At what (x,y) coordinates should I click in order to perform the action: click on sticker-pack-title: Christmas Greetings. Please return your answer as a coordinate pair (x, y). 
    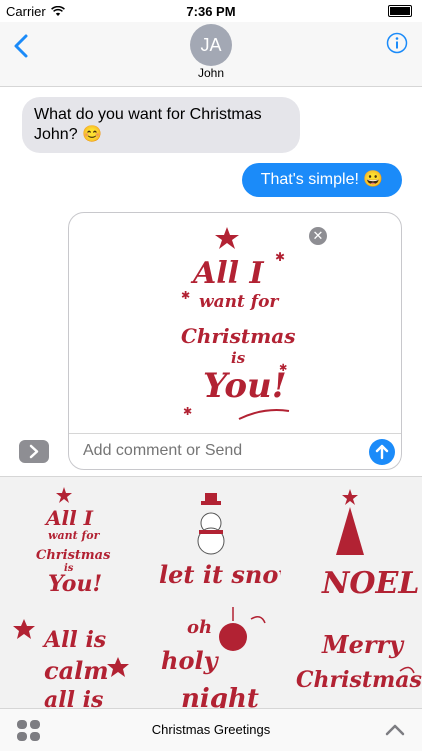
    Looking at the image, I should click on (211, 729).